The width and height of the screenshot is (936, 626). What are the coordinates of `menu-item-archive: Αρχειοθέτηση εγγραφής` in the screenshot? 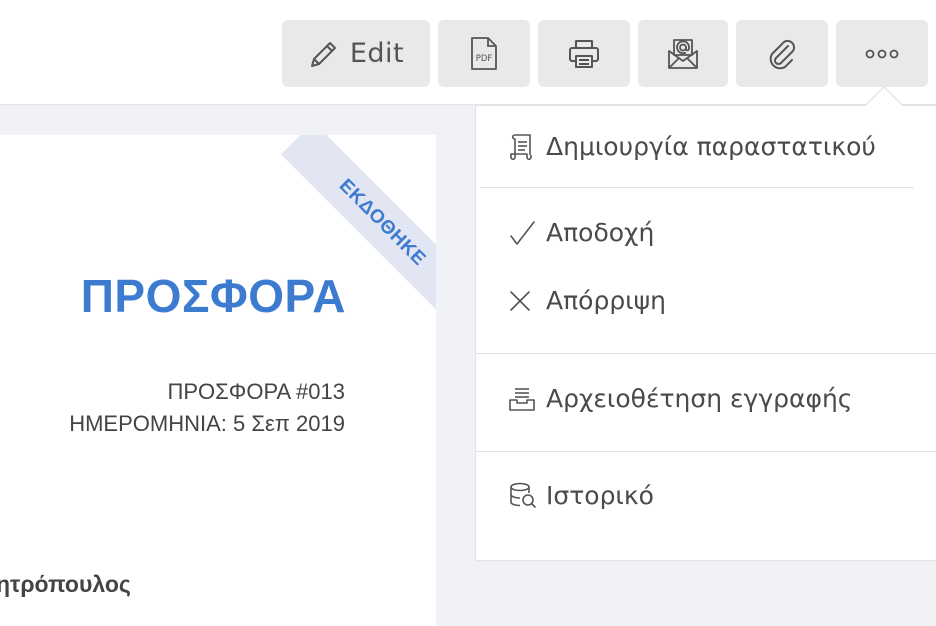 It's located at (680, 398).